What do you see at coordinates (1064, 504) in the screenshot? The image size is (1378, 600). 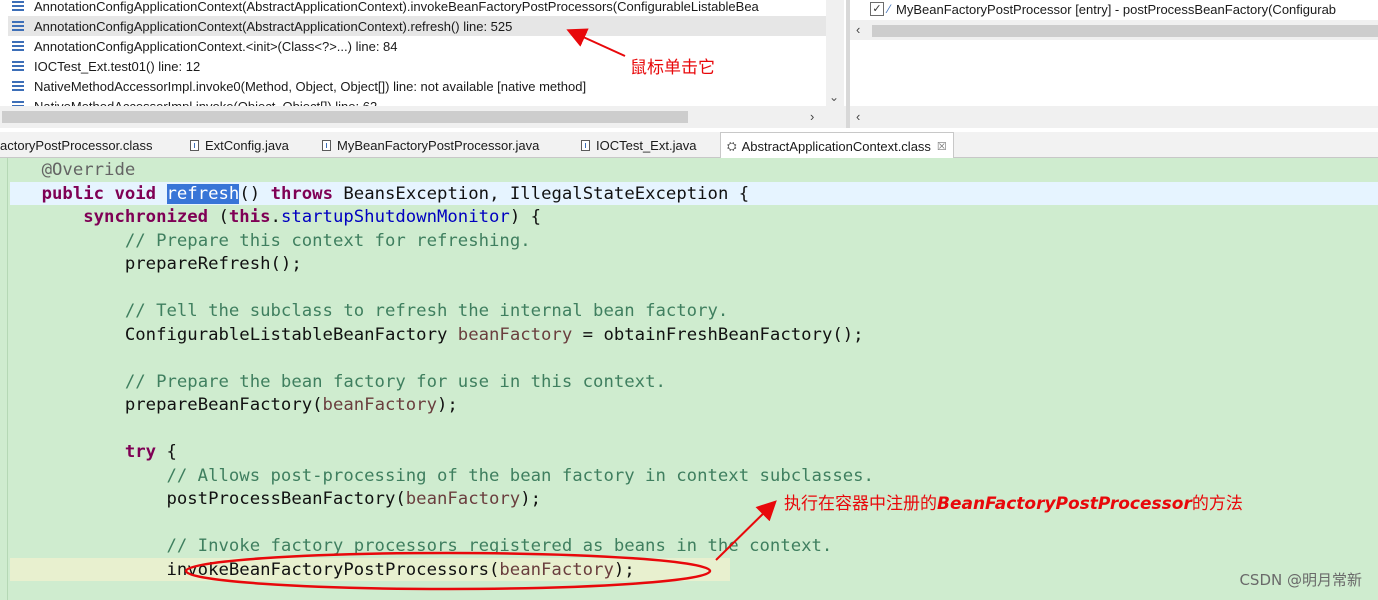 I see `annotation-class-name: BeanFactoryPostProcessor` at bounding box center [1064, 504].